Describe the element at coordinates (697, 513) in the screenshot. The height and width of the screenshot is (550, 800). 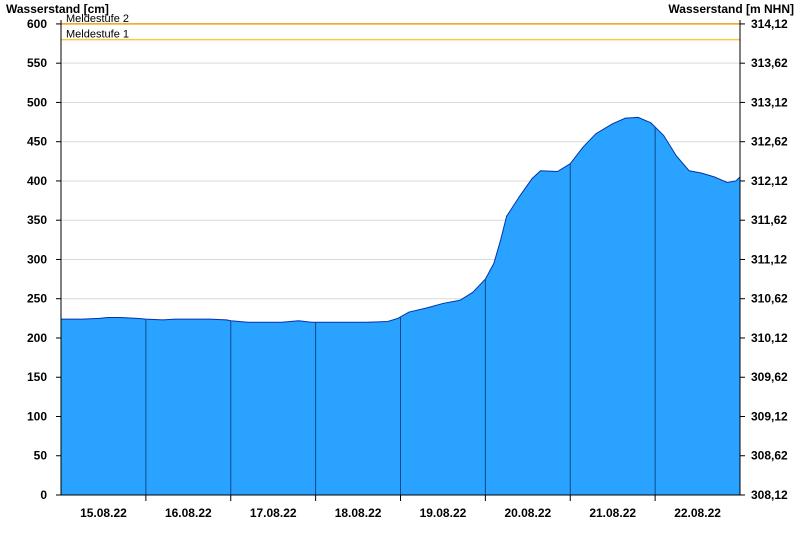
I see `x-tick-label: 22.08.22` at that location.